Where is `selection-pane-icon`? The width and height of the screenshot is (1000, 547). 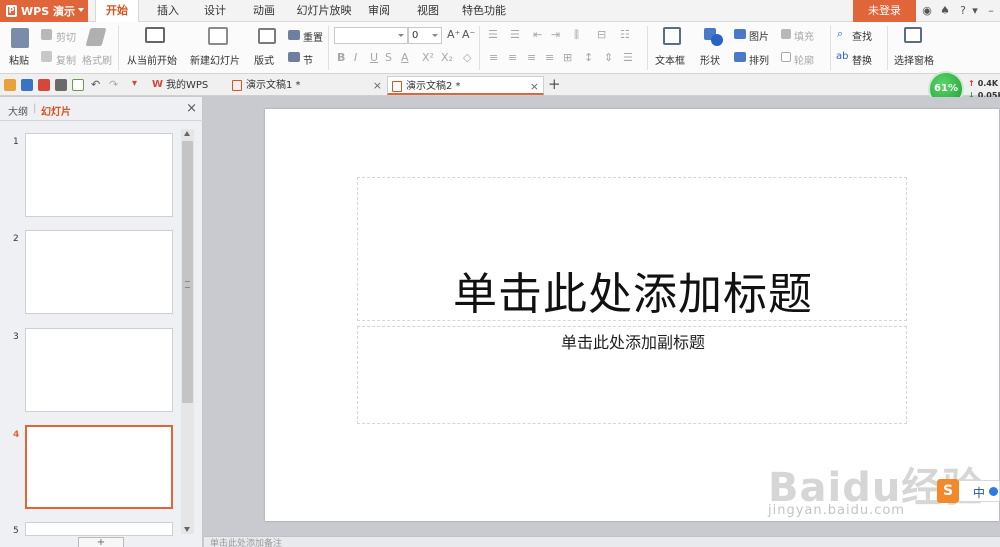 selection-pane-icon is located at coordinates (913, 35).